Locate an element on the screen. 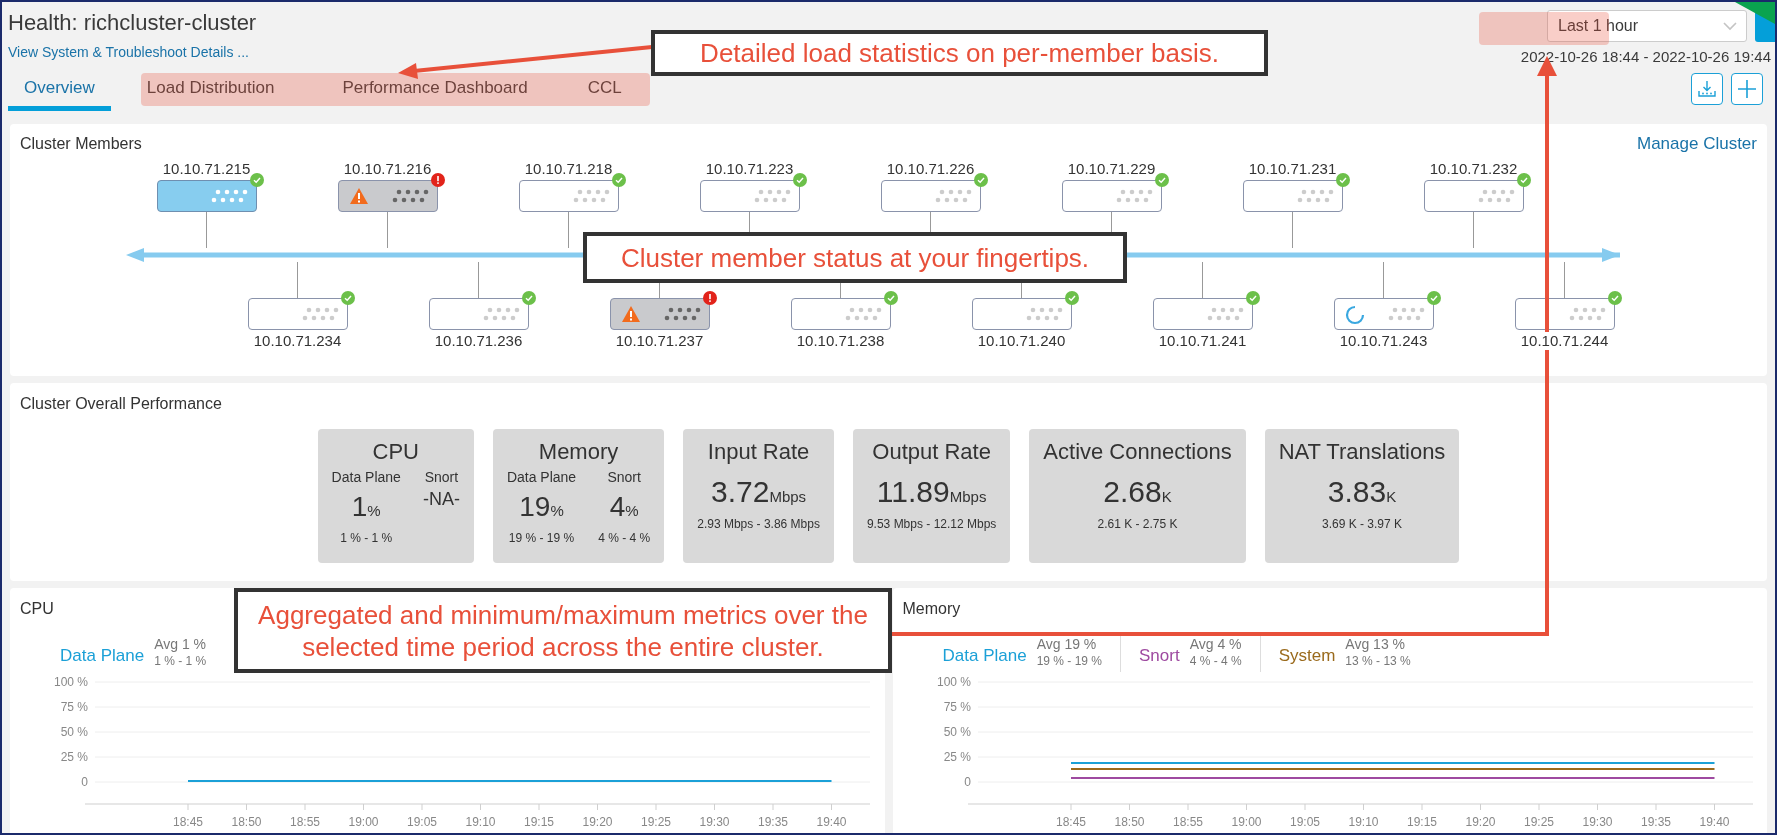 Image resolution: width=1777 pixels, height=835 pixels. y-axis-label: 100 % is located at coordinates (953, 682).